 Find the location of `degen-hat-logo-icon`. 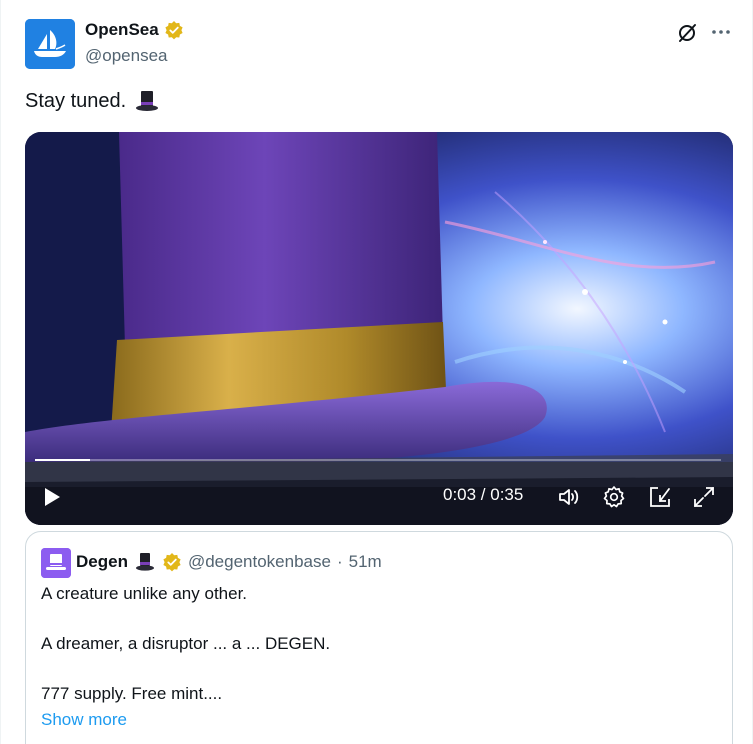

degen-hat-logo-icon is located at coordinates (56, 563).